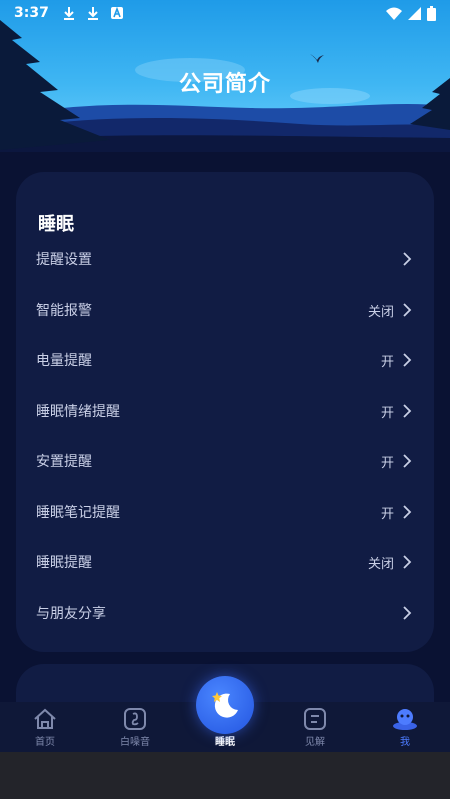  Describe the element at coordinates (78, 412) in the screenshot. I see `row-label: 睡眠情绪提醒` at that location.